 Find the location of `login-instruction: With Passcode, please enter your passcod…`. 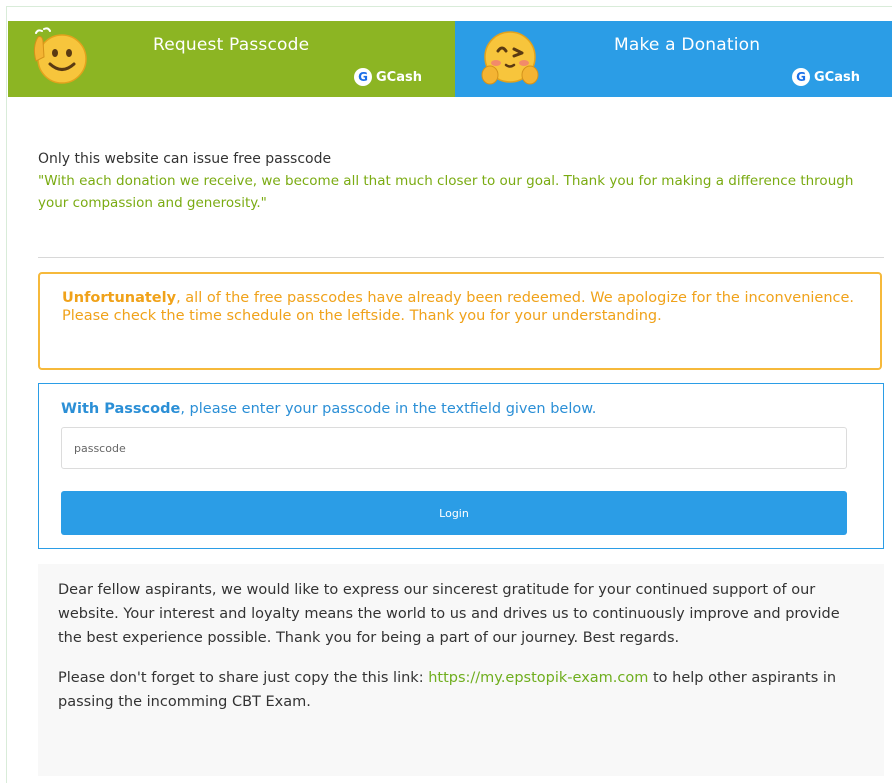

login-instruction: With Passcode, please enter your passcod… is located at coordinates (328, 409).